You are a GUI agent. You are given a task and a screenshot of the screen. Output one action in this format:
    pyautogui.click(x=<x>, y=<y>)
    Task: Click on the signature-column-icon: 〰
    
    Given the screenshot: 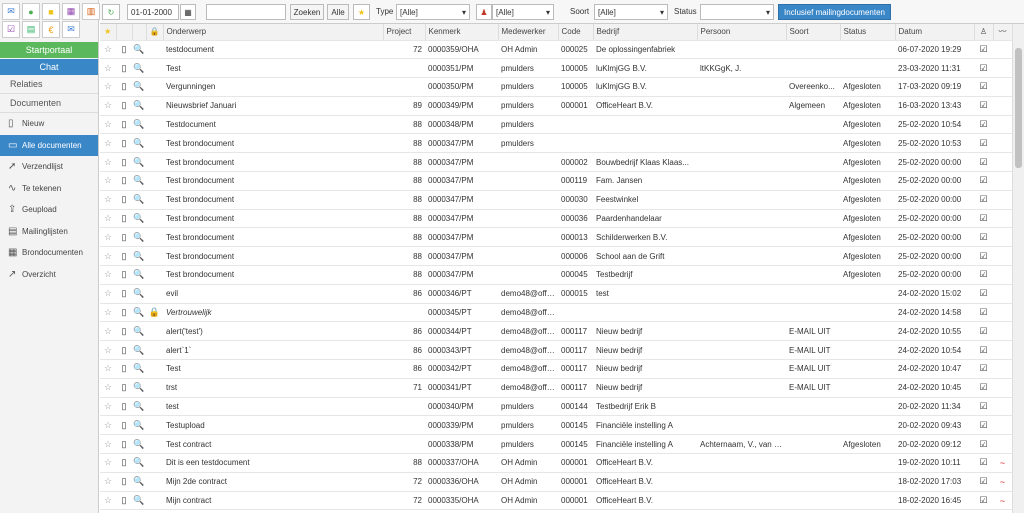 What is the action you would take?
    pyautogui.click(x=1002, y=32)
    